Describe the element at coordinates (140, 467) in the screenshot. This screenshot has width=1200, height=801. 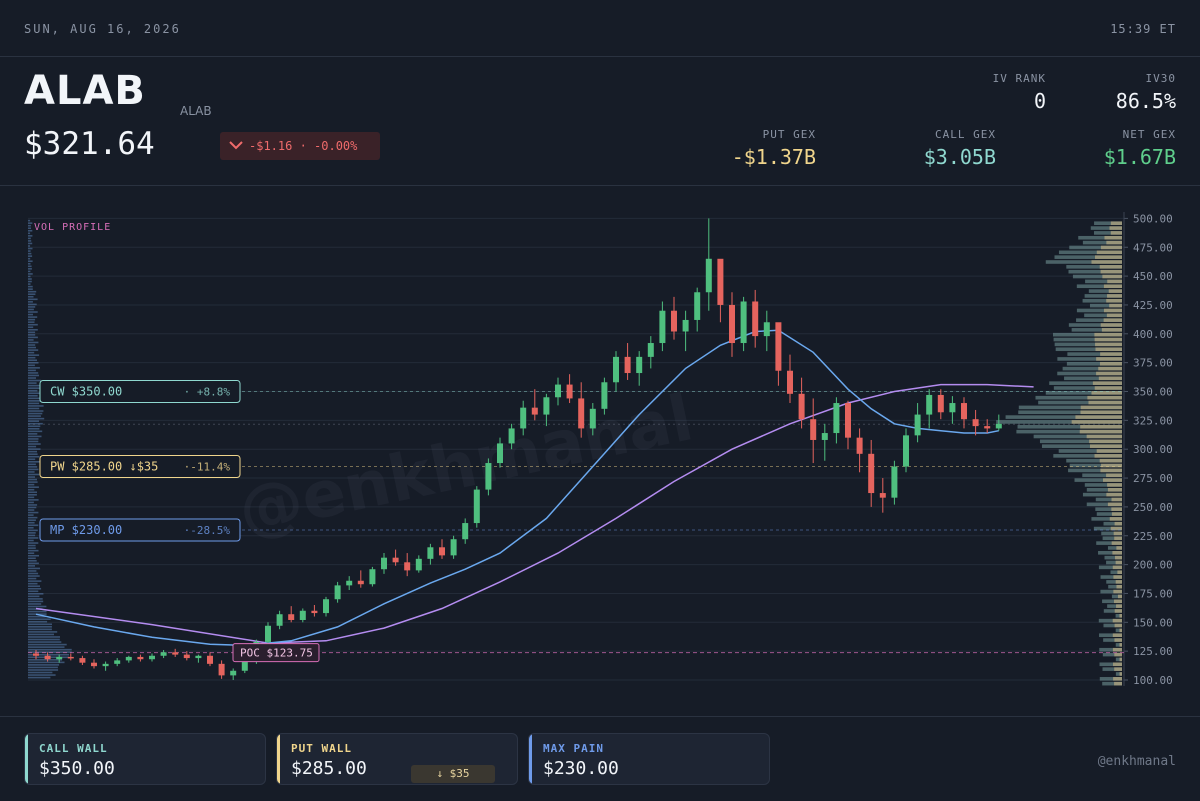
I see `level-label-pw: PW $285.00 ↓$35 ·-11.4%` at that location.